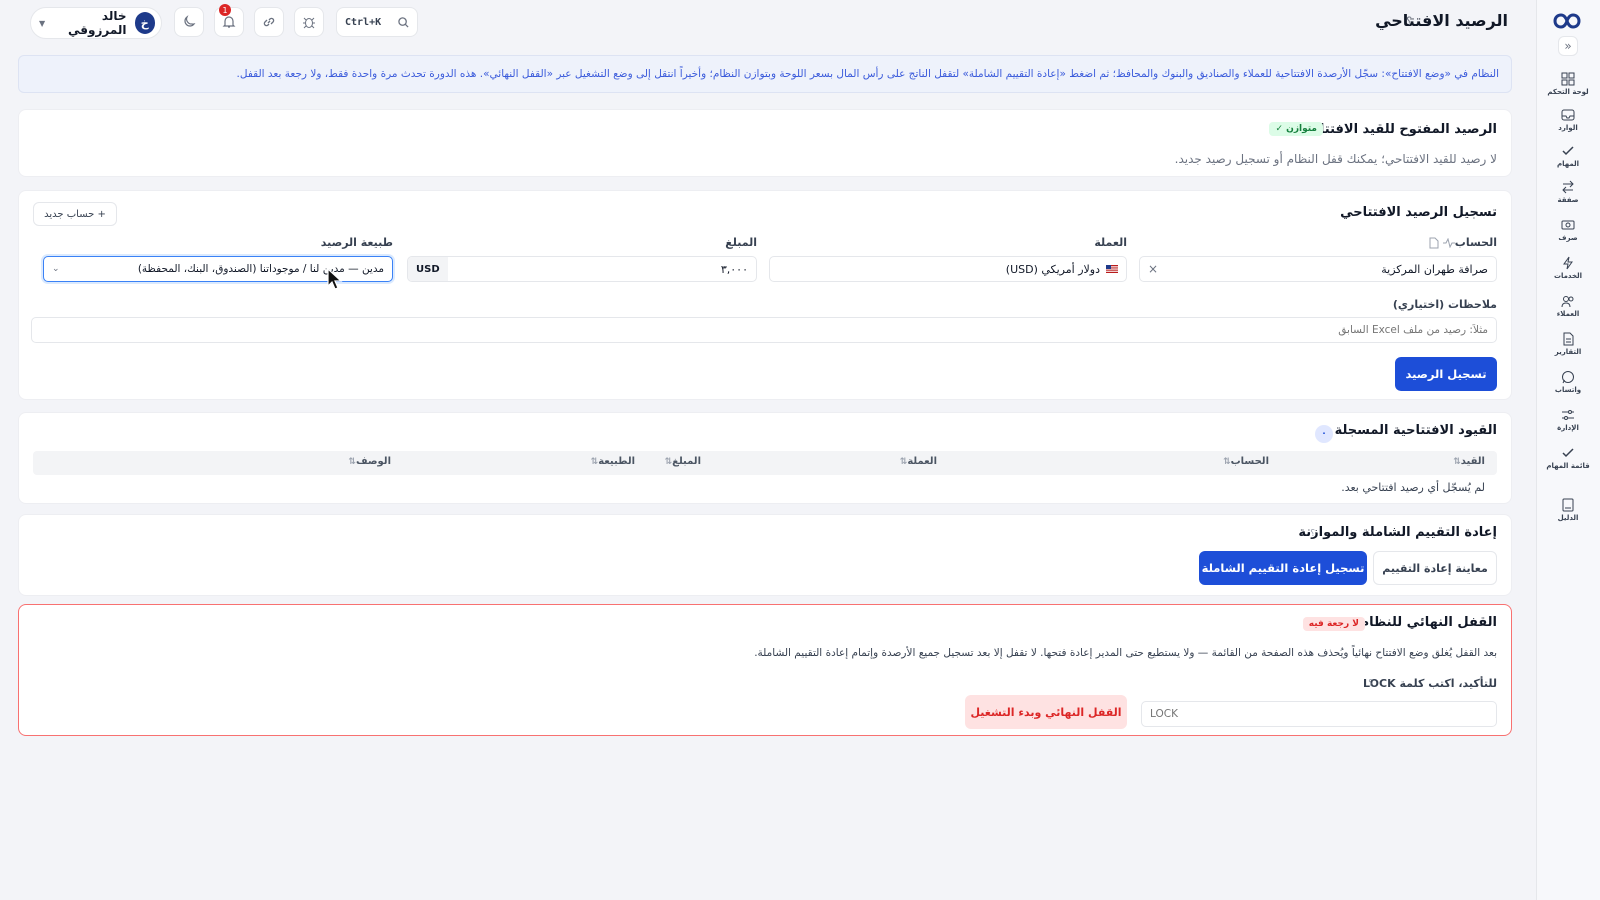  What do you see at coordinates (1568, 151) in the screenshot?
I see `check-icon` at bounding box center [1568, 151].